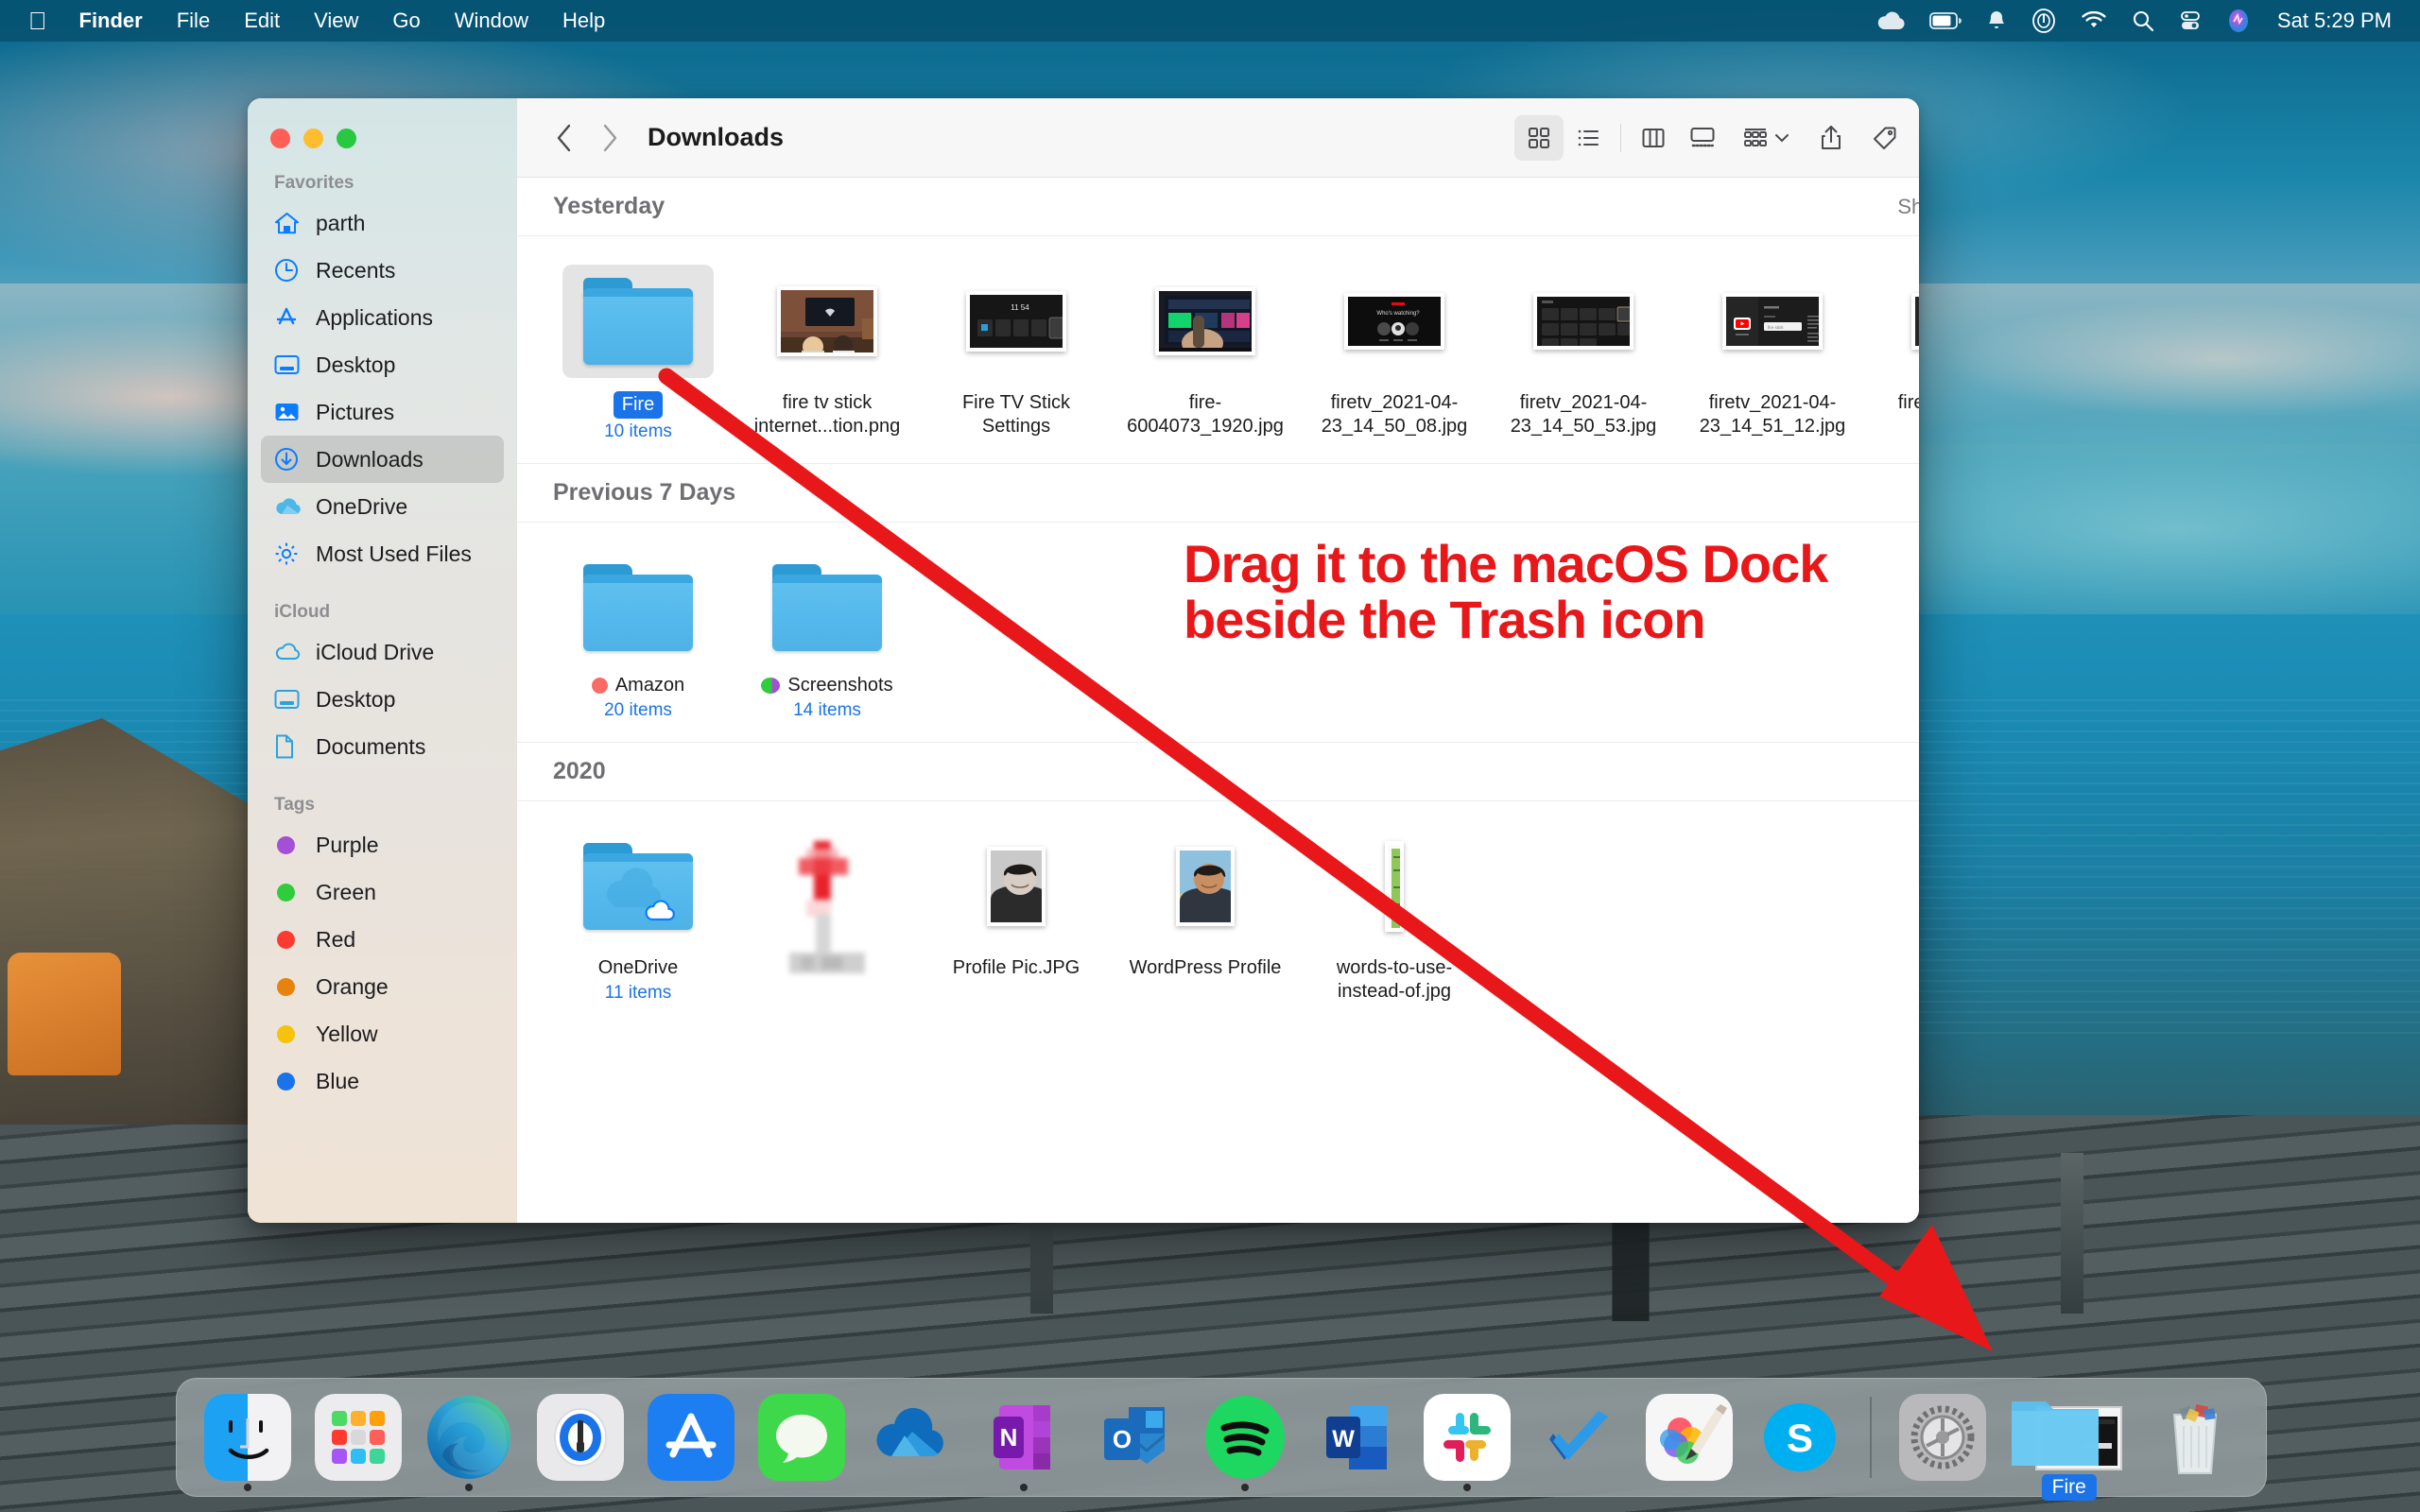 The image size is (2420, 1512). Describe the element at coordinates (382, 270) in the screenshot. I see `sidebar-item-recents: Recents` at that location.